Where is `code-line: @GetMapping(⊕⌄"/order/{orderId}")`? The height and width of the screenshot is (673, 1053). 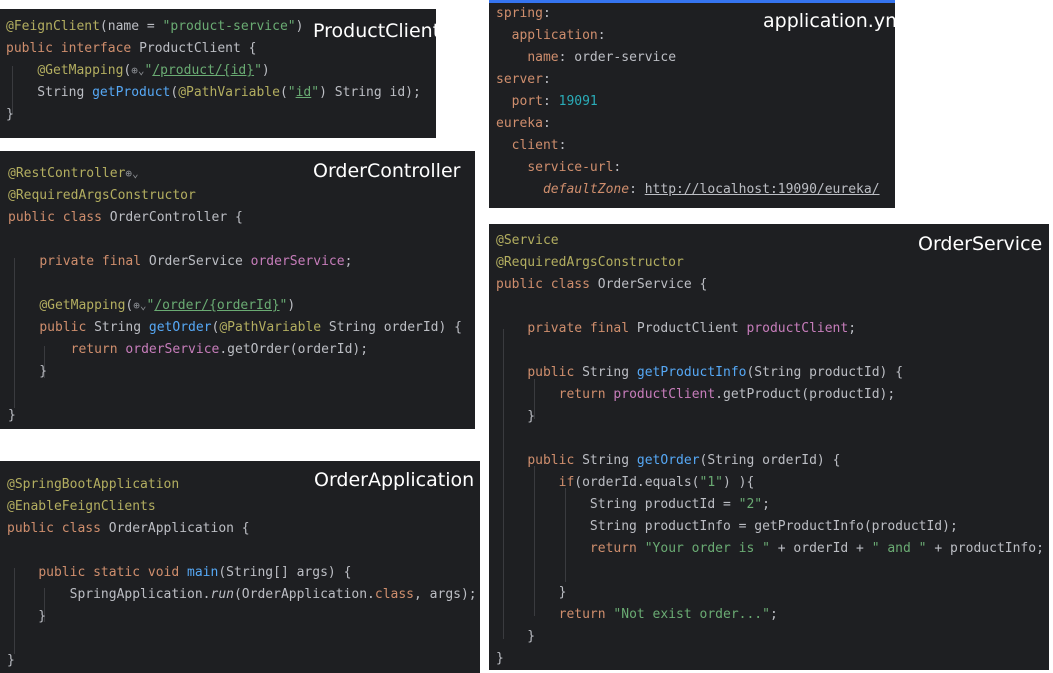 code-line: @GetMapping(⊕⌄"/order/{orderId}") is located at coordinates (151, 306).